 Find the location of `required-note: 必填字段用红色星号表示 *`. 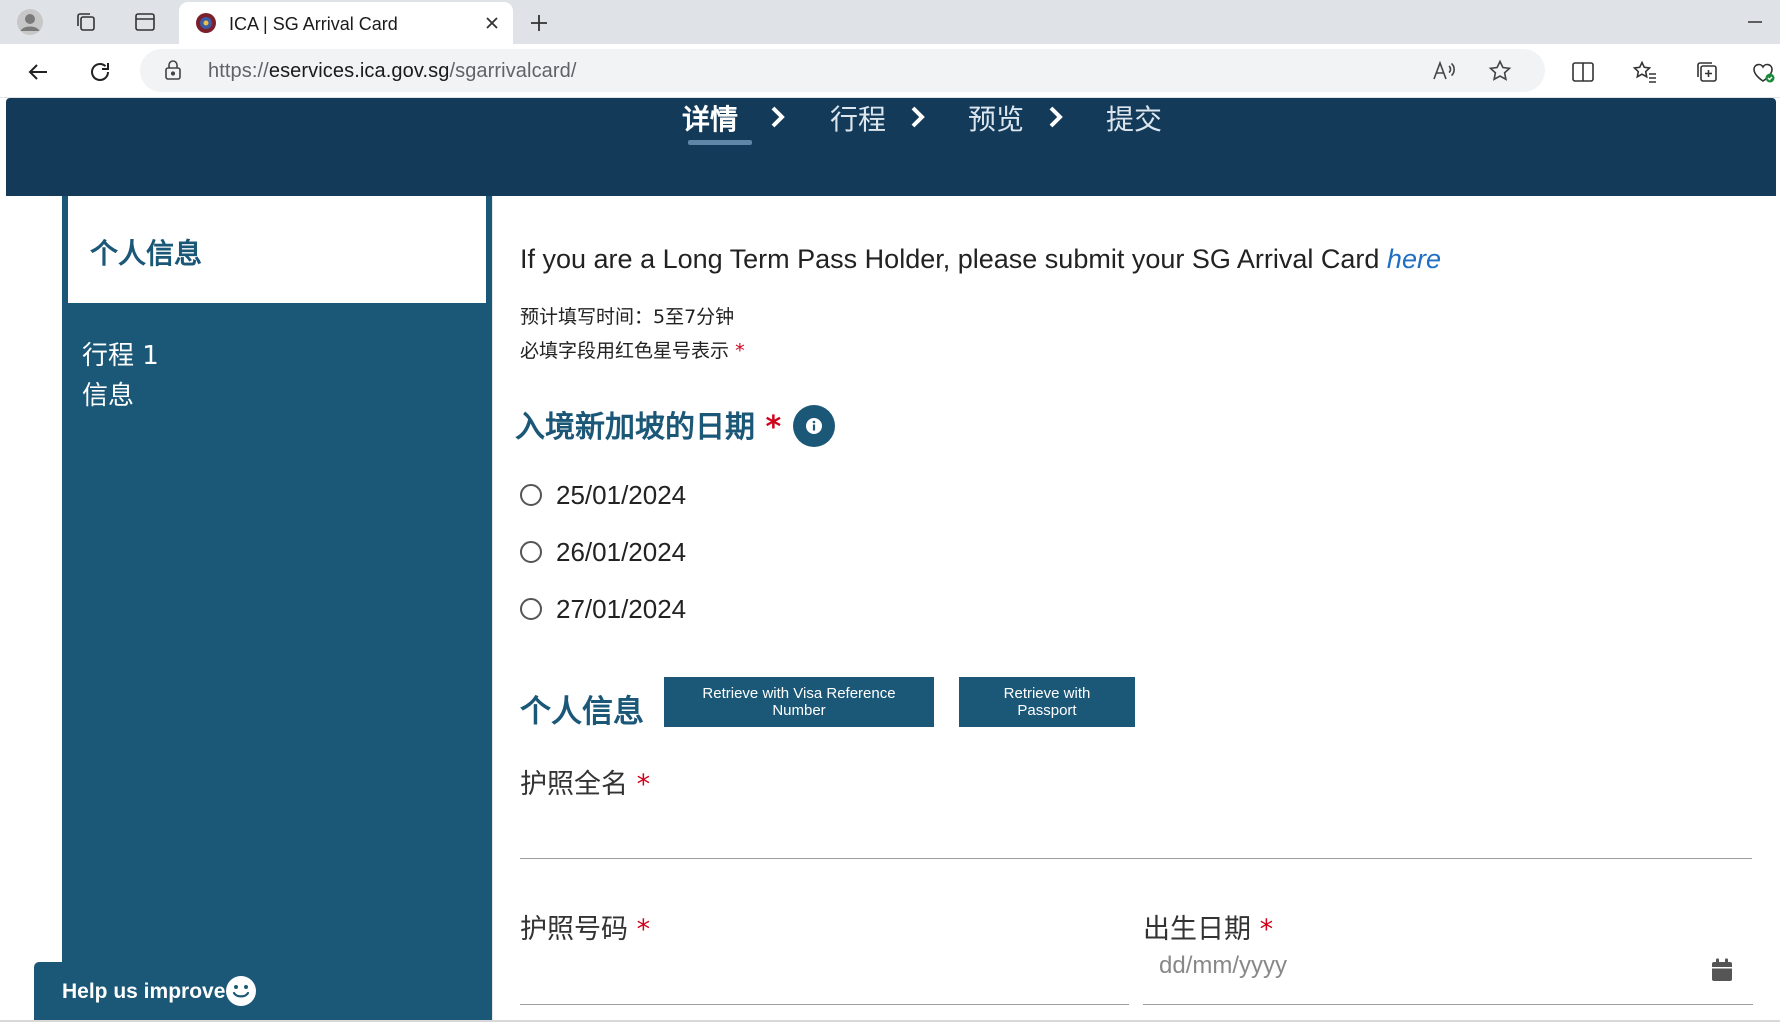

required-note: 必填字段用红色星号表示 * is located at coordinates (632, 351).